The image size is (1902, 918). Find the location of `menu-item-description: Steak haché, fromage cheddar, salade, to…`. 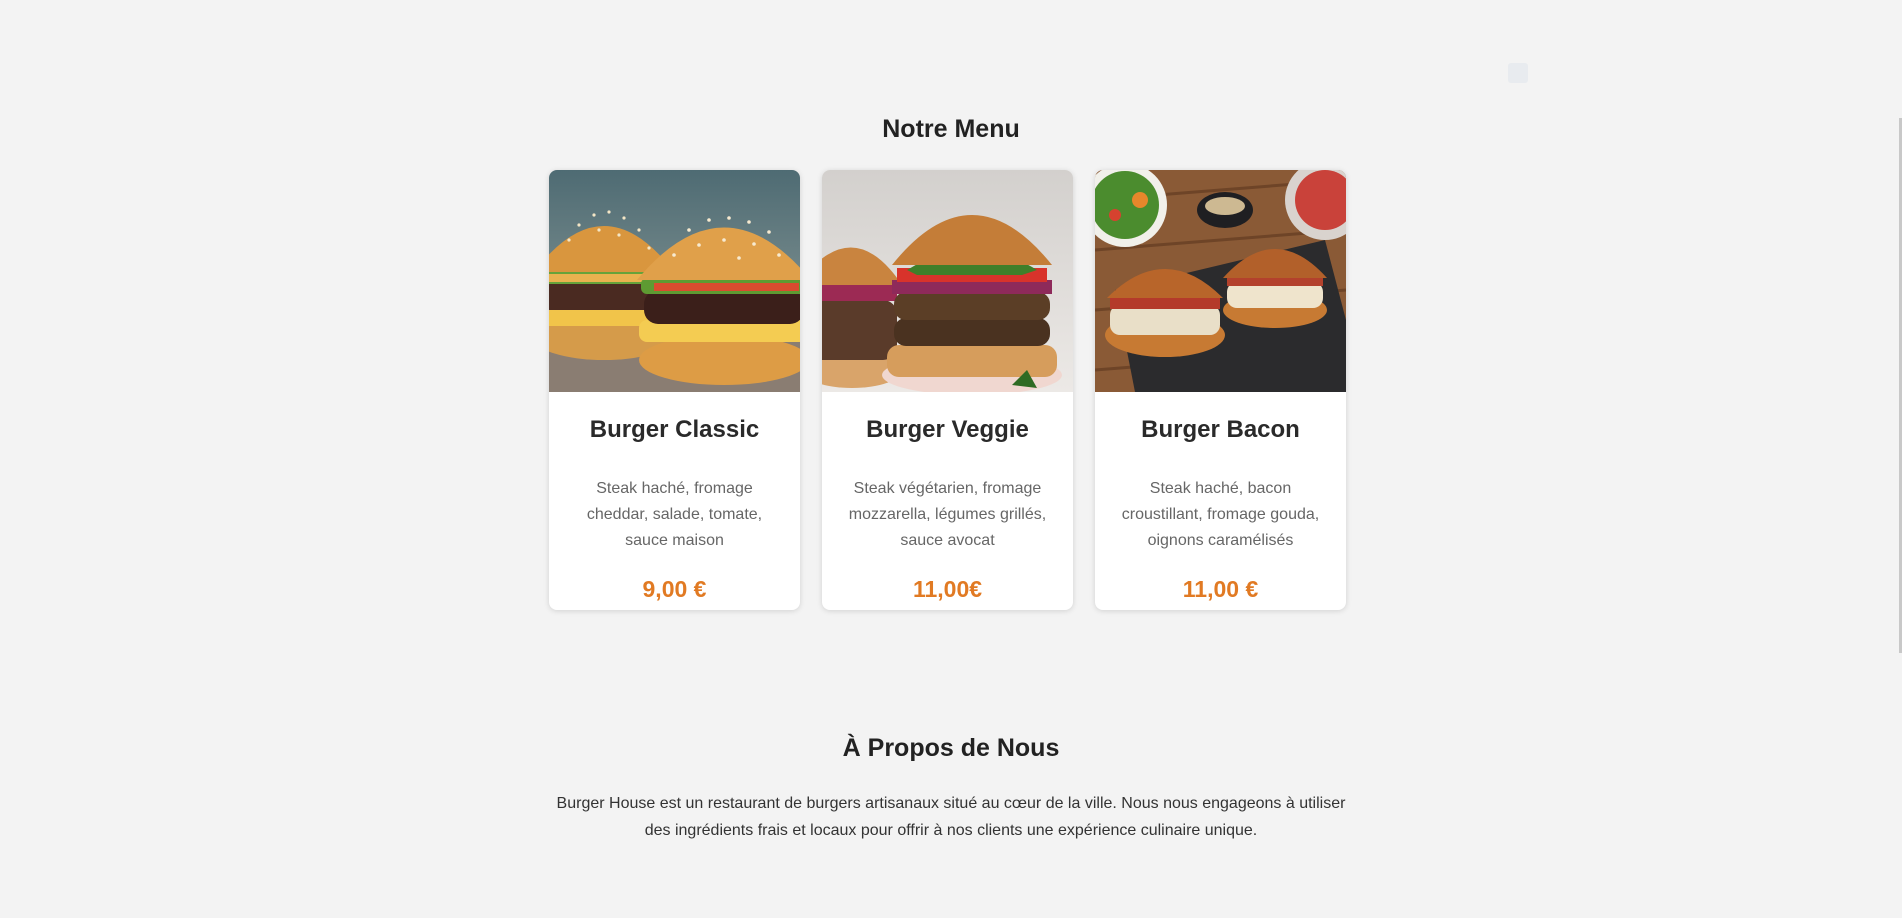

menu-item-description: Steak haché, fromage cheddar, salade, to… is located at coordinates (674, 514).